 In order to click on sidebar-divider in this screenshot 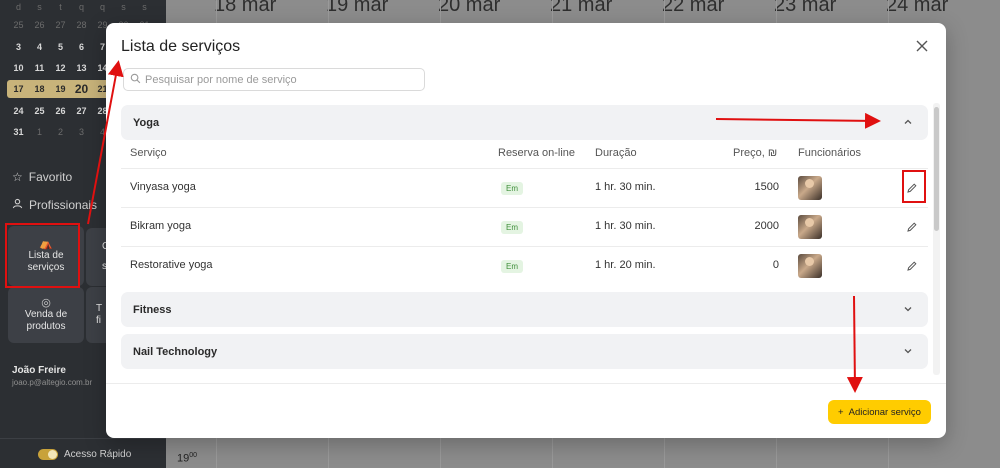, I will do `click(83, 438)`.